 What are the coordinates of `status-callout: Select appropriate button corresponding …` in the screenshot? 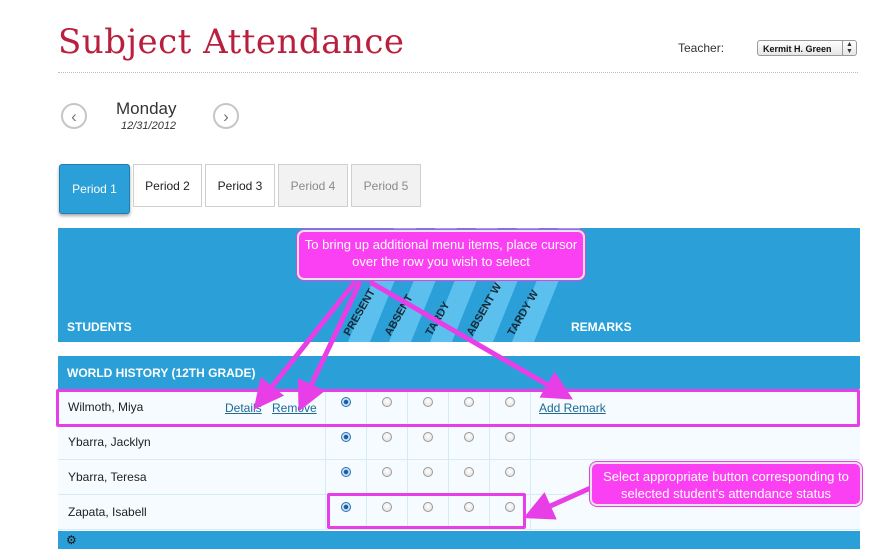 It's located at (726, 484).